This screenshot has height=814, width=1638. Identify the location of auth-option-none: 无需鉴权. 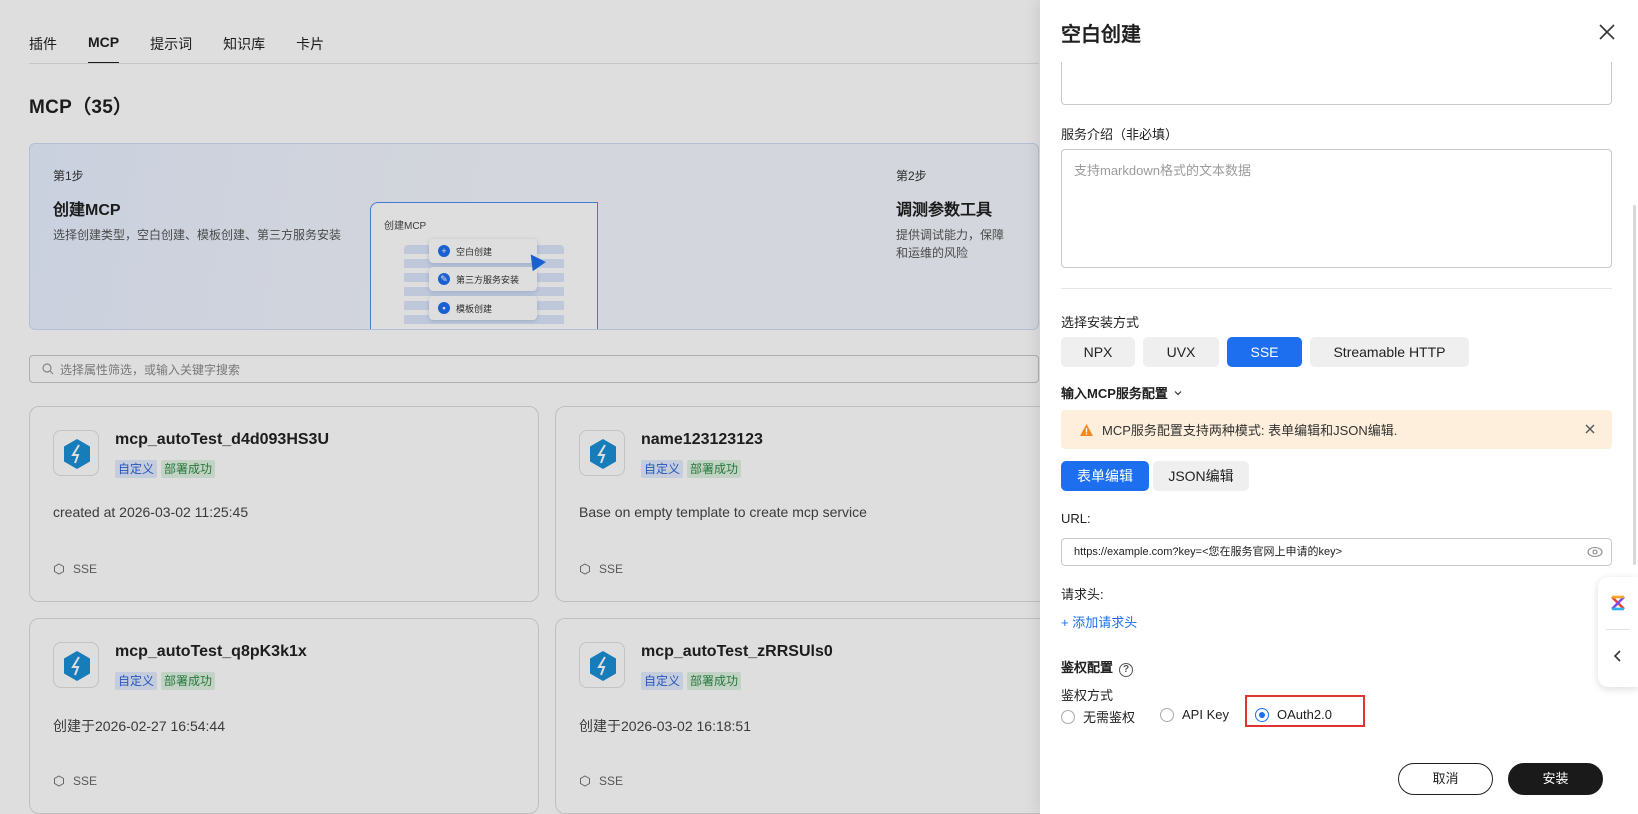
(1098, 716).